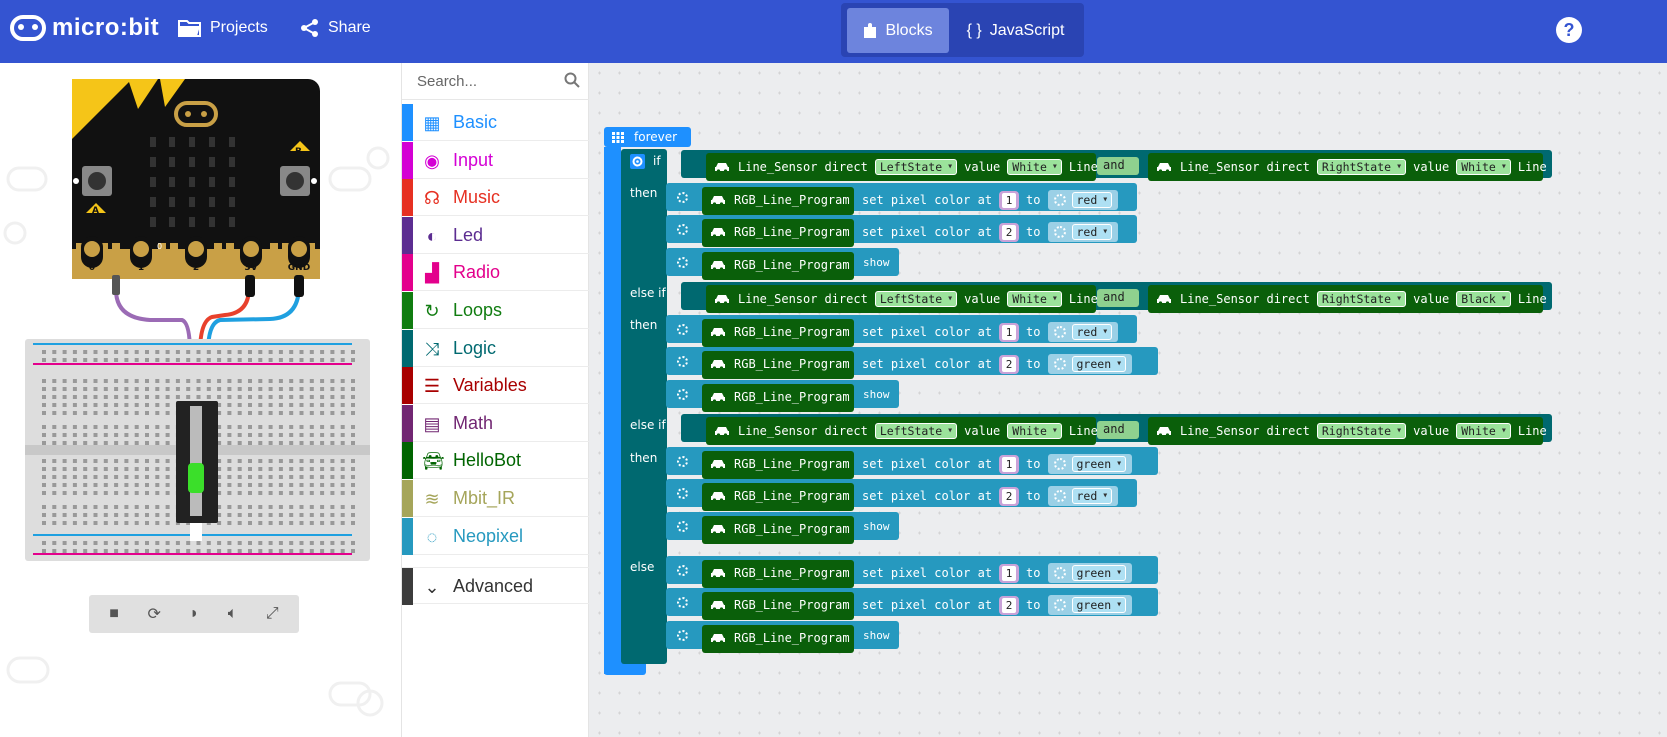 The height and width of the screenshot is (737, 1667). Describe the element at coordinates (1015, 30) in the screenshot. I see `javascript-tab: { } JavaScript` at that location.